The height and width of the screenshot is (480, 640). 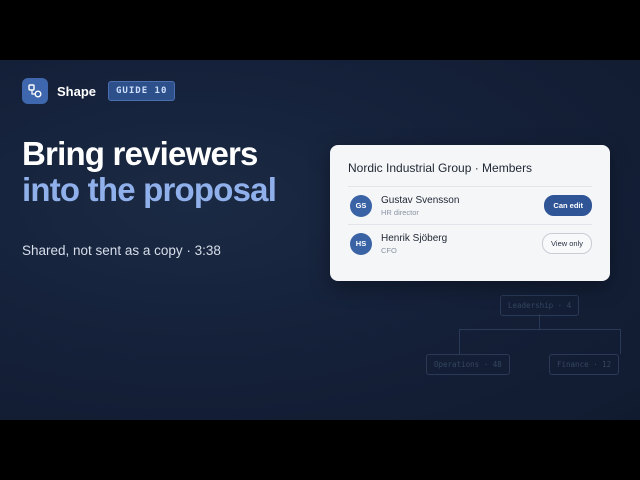 What do you see at coordinates (440, 168) in the screenshot?
I see `card-title: Nordic Industrial Group · Members` at bounding box center [440, 168].